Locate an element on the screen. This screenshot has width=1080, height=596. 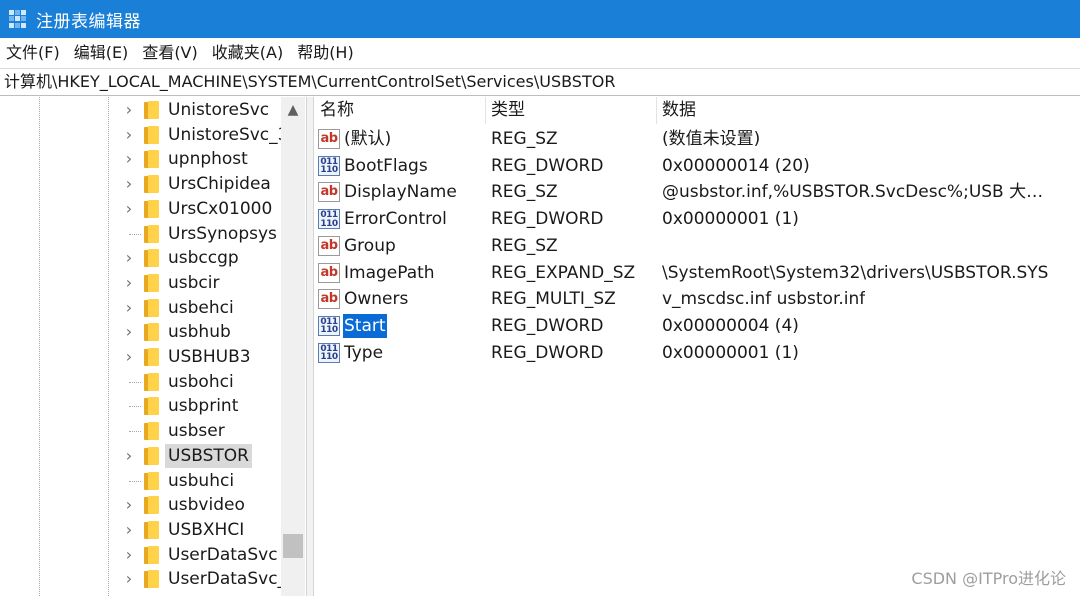
menu-edit: 编辑(E) is located at coordinates (101, 53).